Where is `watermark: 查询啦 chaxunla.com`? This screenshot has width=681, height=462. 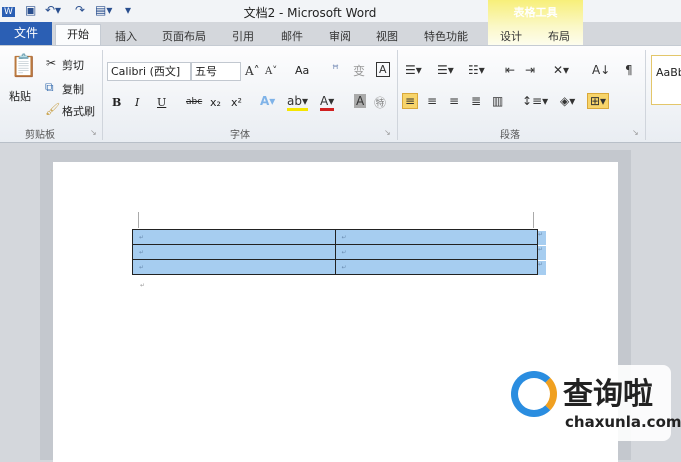 watermark: 查询啦 chaxunla.com is located at coordinates (593, 403).